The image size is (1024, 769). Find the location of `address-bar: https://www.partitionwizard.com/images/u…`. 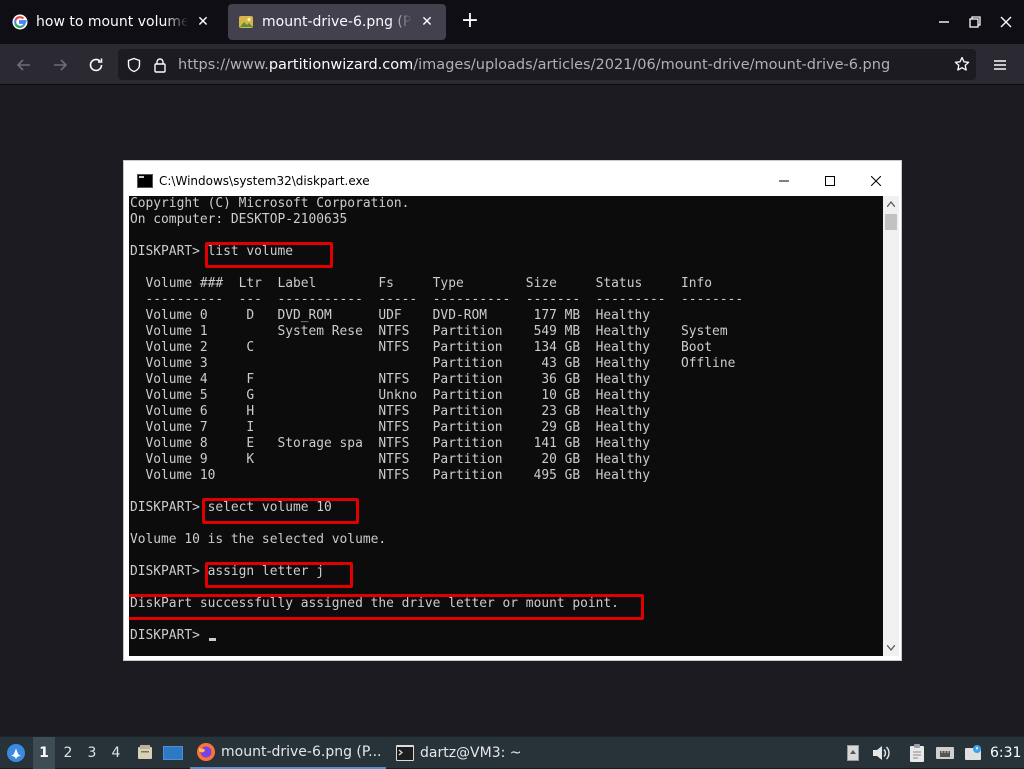

address-bar: https://www.partitionwizard.com/images/u… is located at coordinates (547, 64).